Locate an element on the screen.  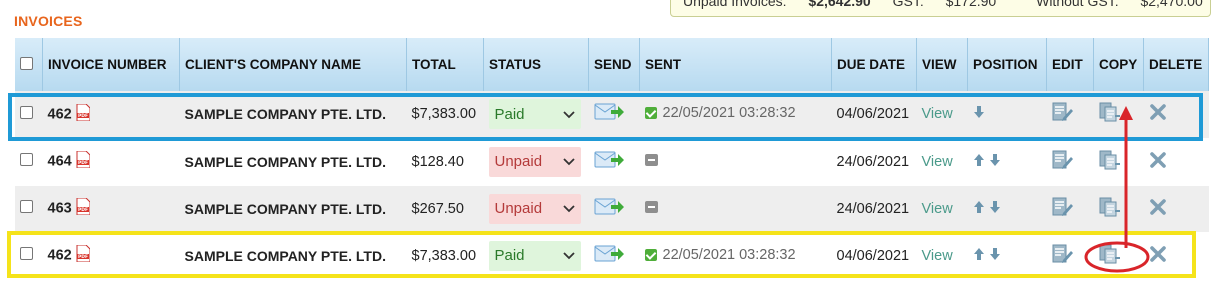
unpaid-label: Unpaid Invoices: is located at coordinates (735, 4).